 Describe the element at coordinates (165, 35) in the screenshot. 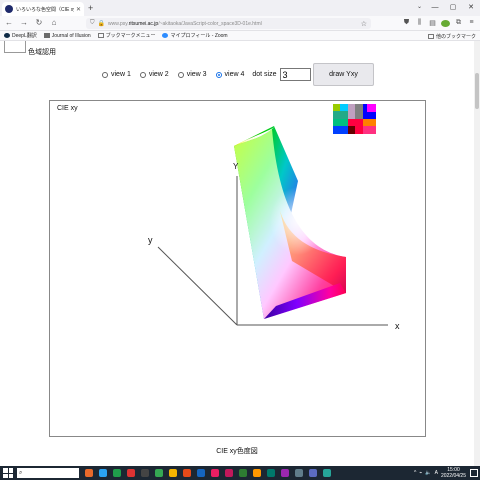

I see `zoom-icon` at that location.